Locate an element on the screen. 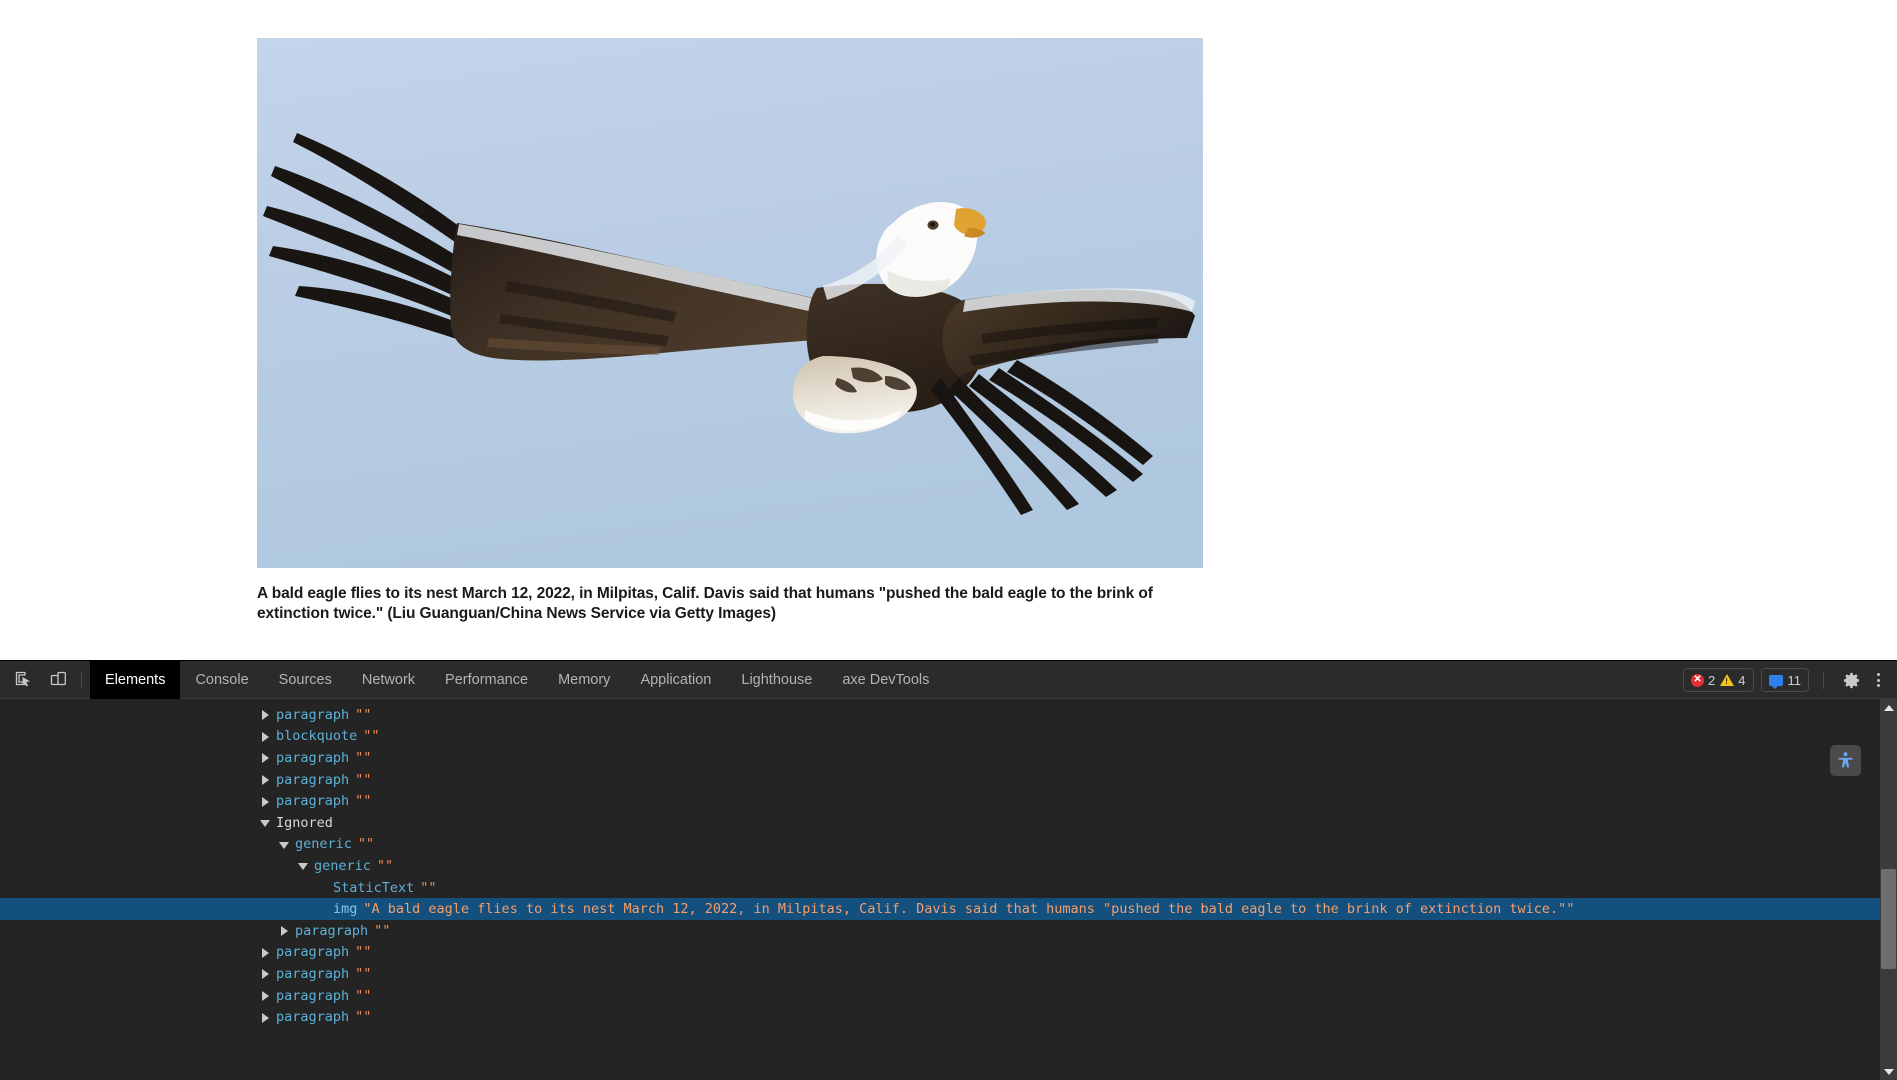 This screenshot has height=1080, width=1897. accessibility-person-icon is located at coordinates (1845, 760).